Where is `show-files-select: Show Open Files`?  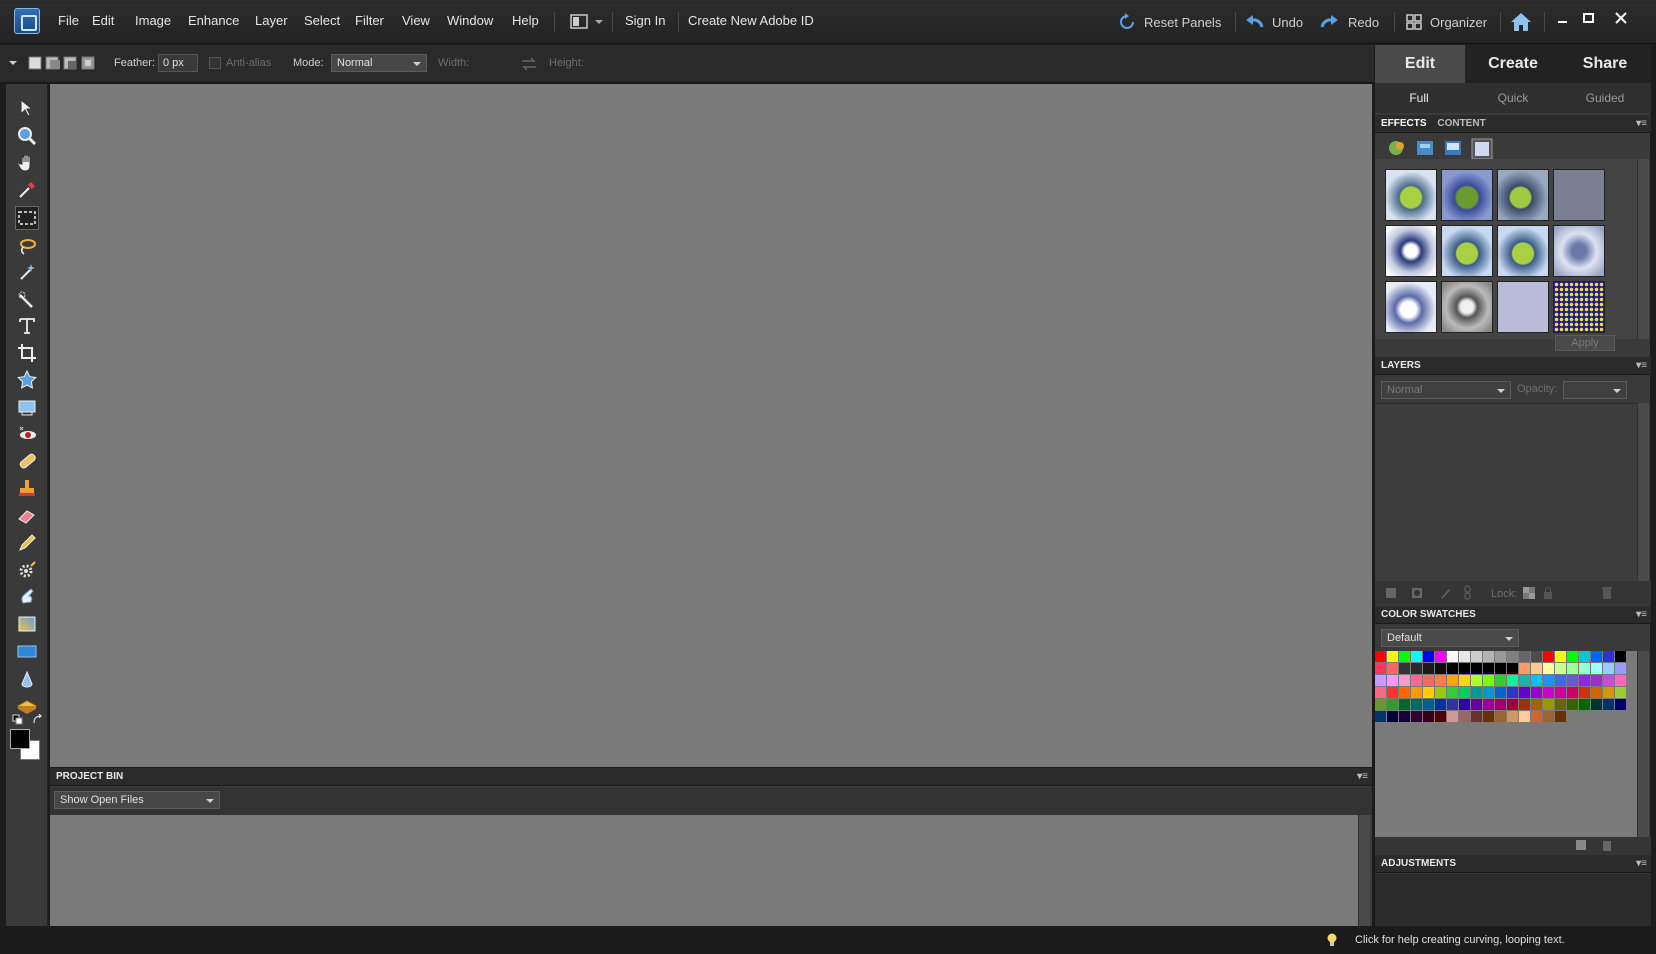 show-files-select: Show Open Files is located at coordinates (137, 800).